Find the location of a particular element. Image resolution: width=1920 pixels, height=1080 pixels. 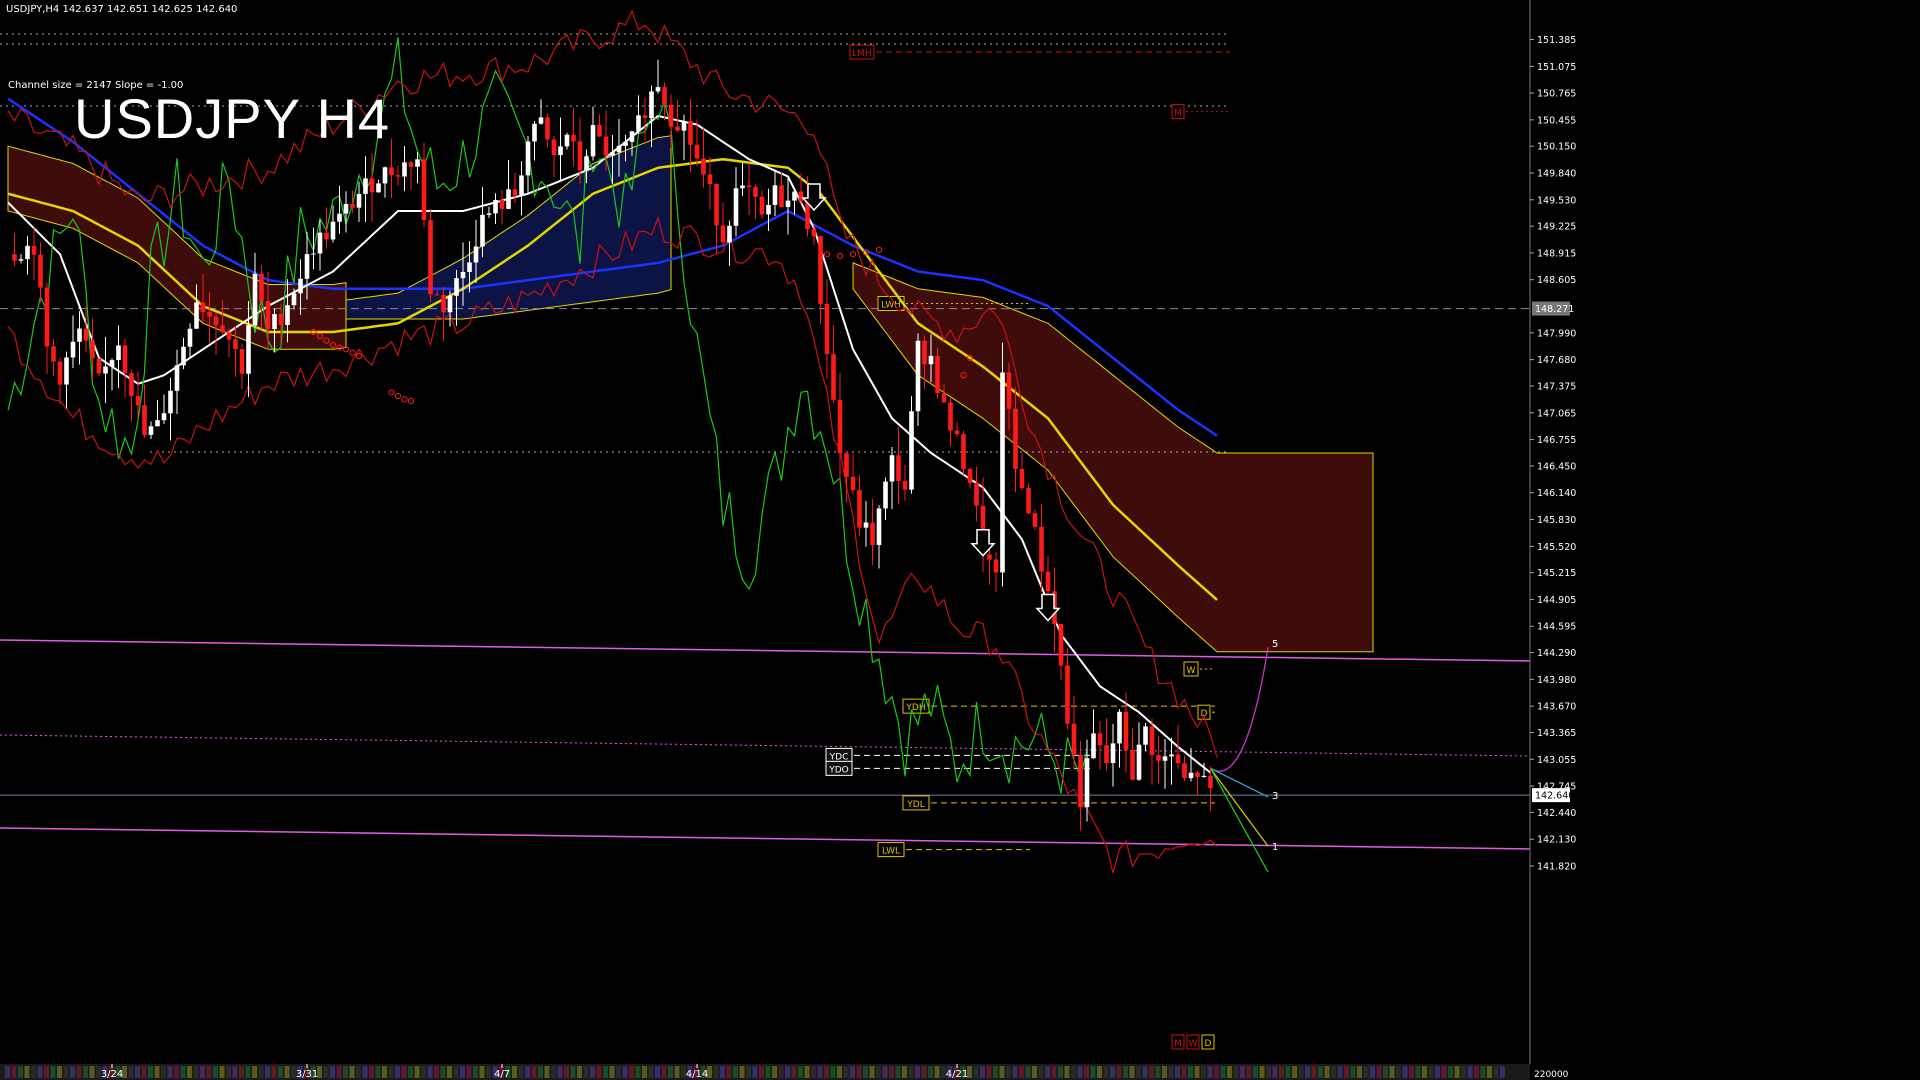

price-tick-label: 147.990 is located at coordinates (1556, 333).